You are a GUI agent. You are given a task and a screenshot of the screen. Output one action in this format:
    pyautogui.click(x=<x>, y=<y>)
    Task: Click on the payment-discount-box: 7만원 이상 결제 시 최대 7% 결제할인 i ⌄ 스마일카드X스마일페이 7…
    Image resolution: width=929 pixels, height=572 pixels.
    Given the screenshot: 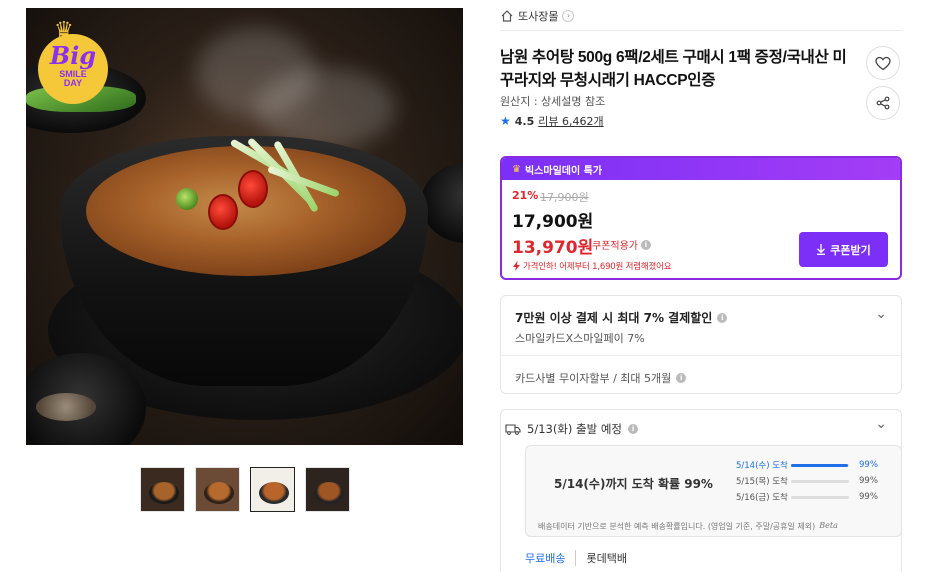 What is the action you would take?
    pyautogui.click(x=701, y=344)
    